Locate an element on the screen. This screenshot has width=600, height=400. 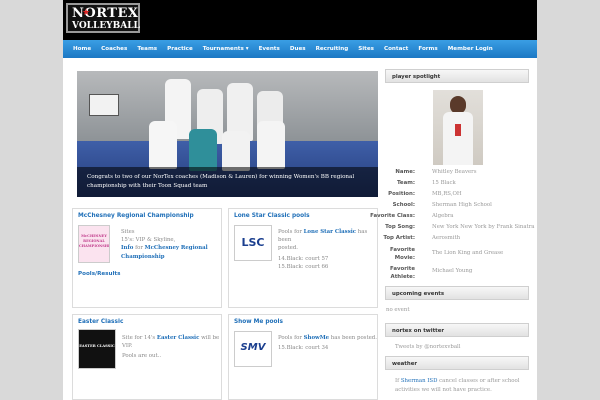
upcoming-events-text: no event is located at coordinates (398, 310).